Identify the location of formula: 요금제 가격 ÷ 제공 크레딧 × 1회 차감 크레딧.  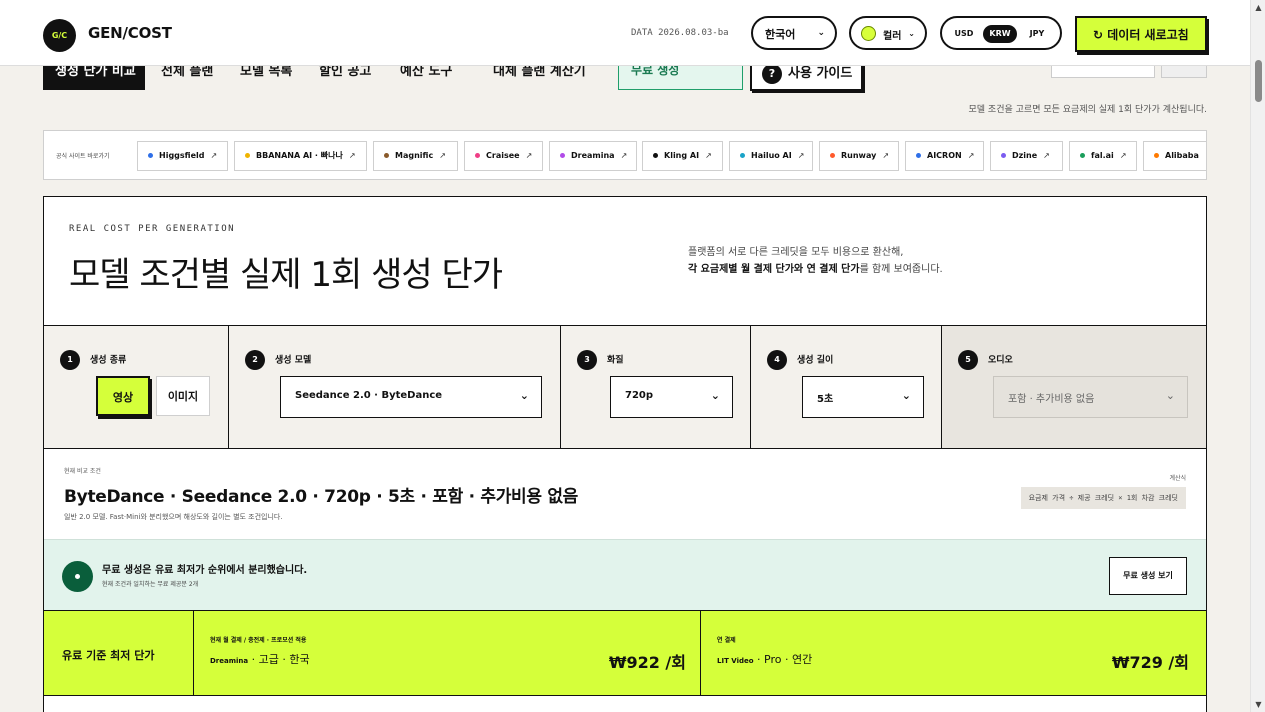
(1103, 498).